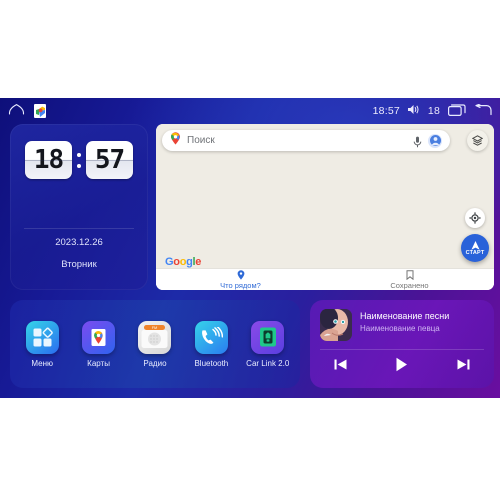 Image resolution: width=500 pixels, height=500 pixels. I want to click on my-location-icon, so click(475, 218).